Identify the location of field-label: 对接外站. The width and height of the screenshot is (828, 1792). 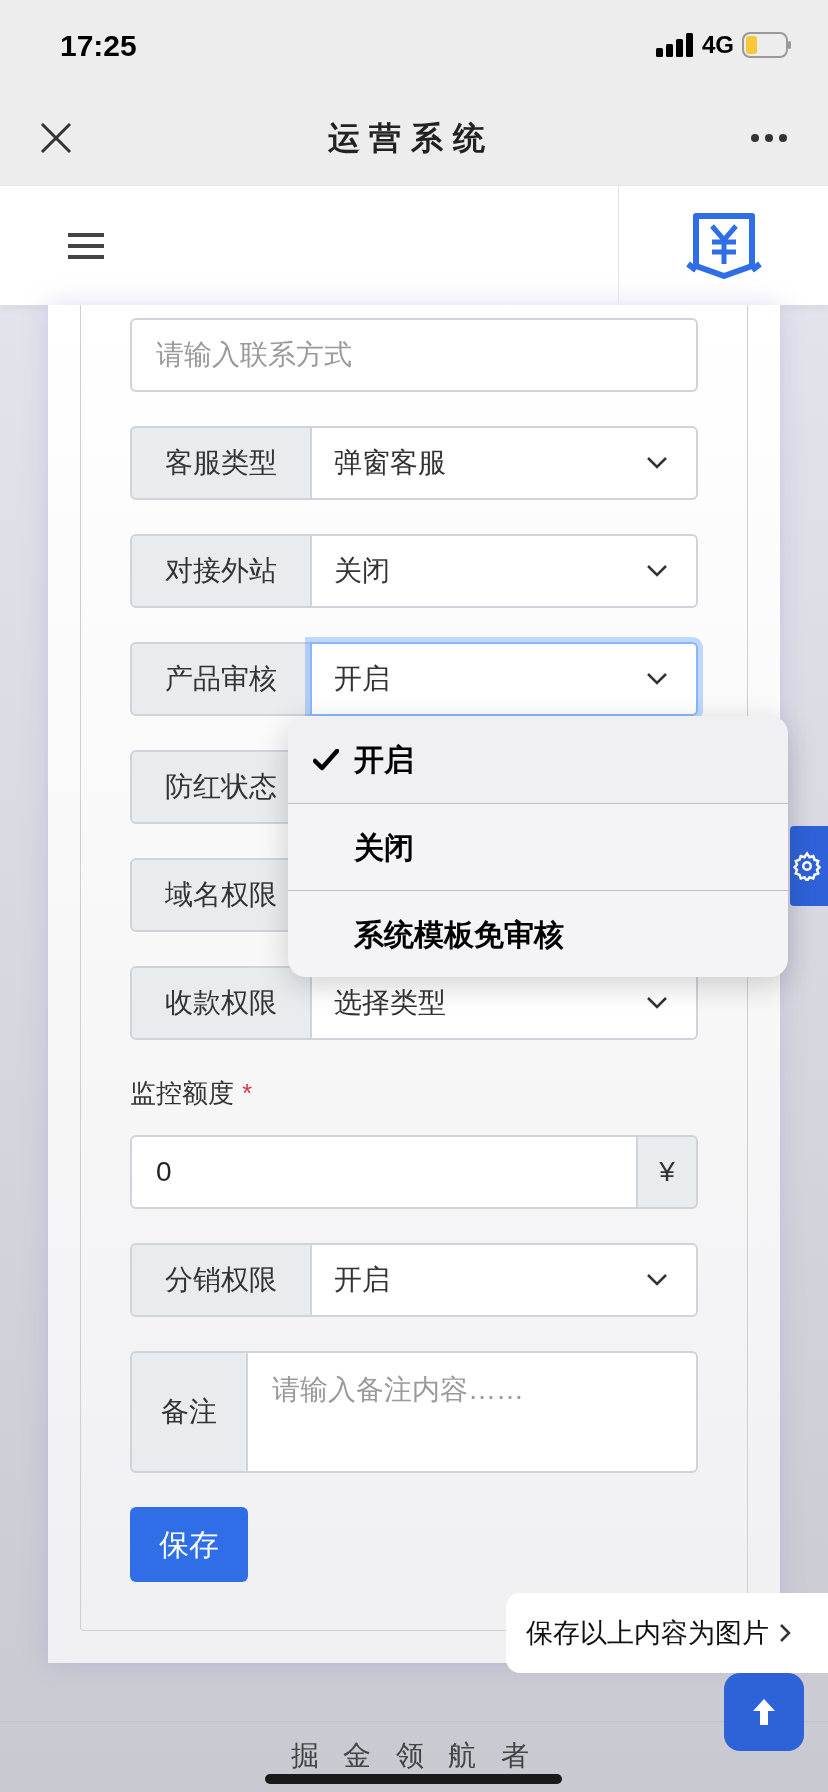
(221, 571).